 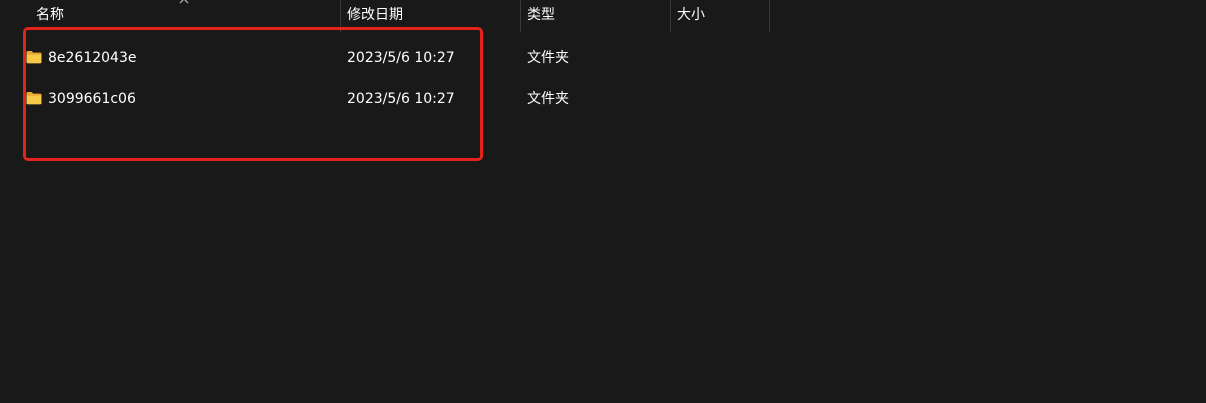 What do you see at coordinates (603, 99) in the screenshot?
I see `file-row: 3099661c06 2023/5/6 10:27 文件夹` at bounding box center [603, 99].